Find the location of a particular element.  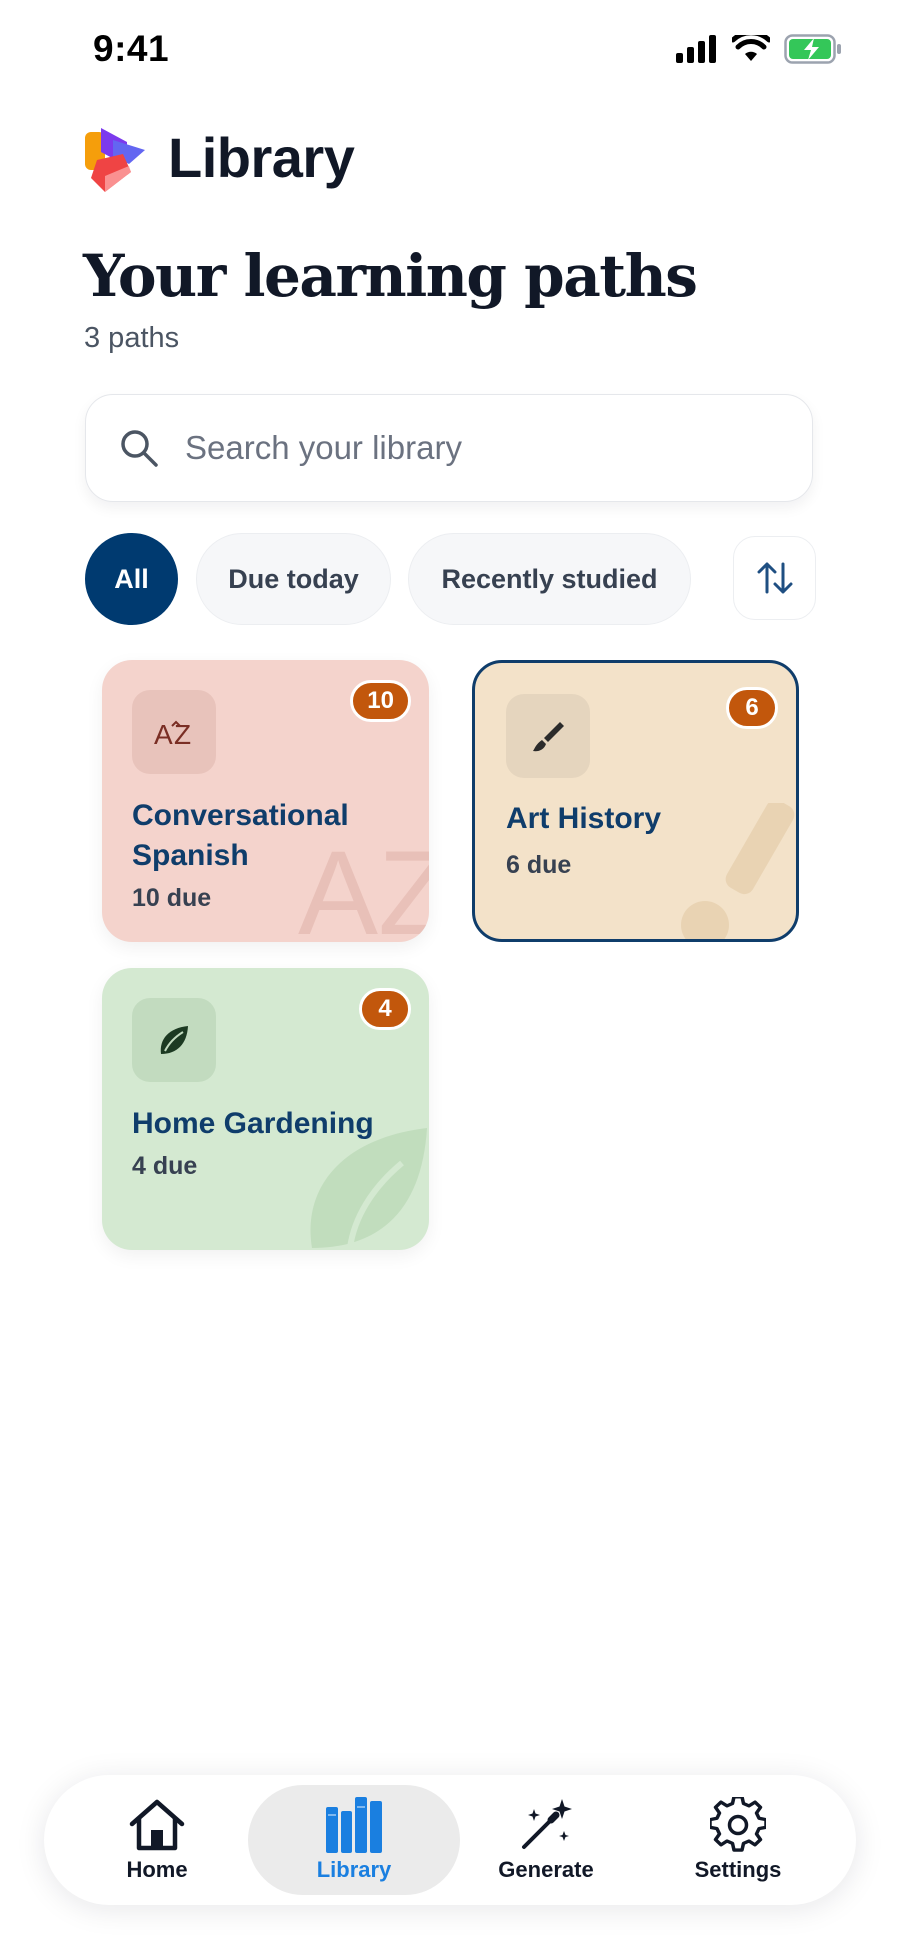

card-icon-box: A Z is located at coordinates (174, 732).